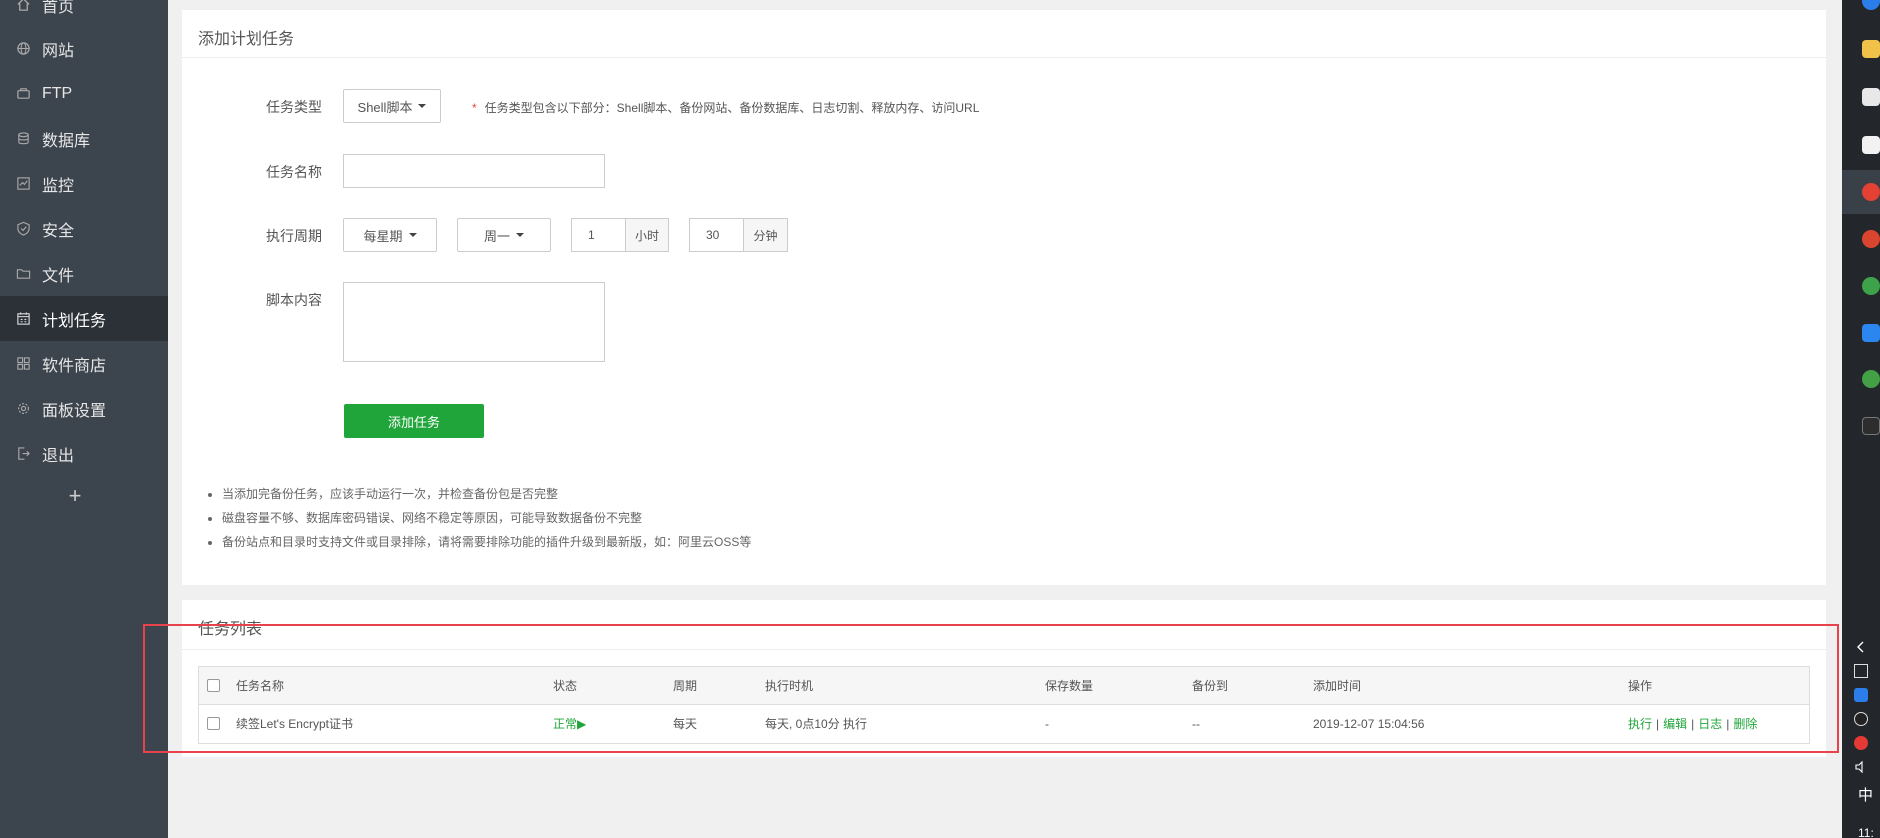 The image size is (1880, 838). I want to click on sidebar-item-store: 软件商店, so click(84, 363).